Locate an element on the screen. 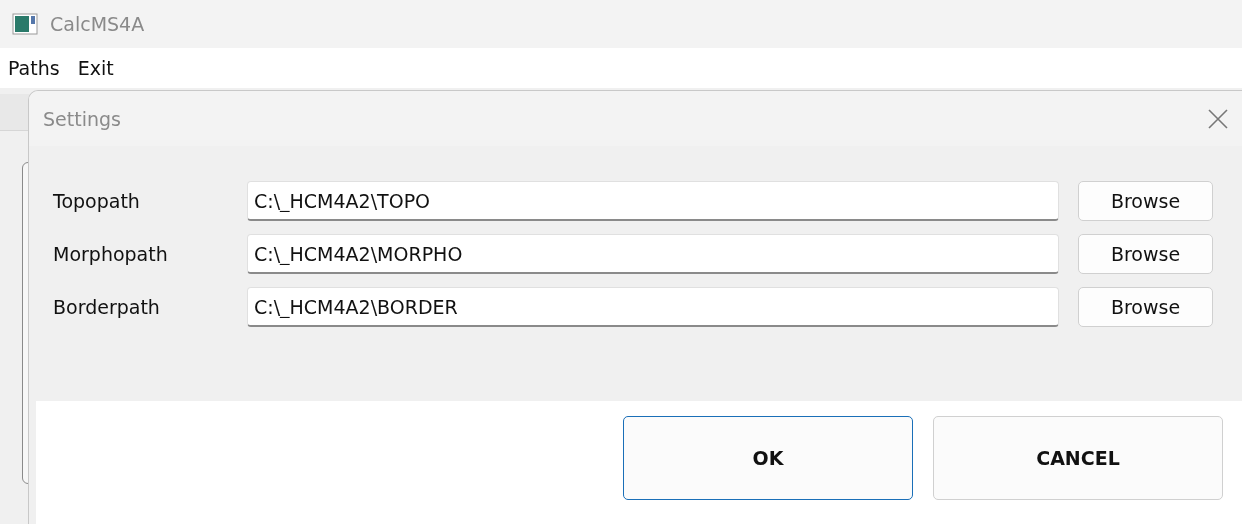 This screenshot has width=1242, height=524. path-field: C:\_HCM4A2\MORPHO is located at coordinates (653, 254).